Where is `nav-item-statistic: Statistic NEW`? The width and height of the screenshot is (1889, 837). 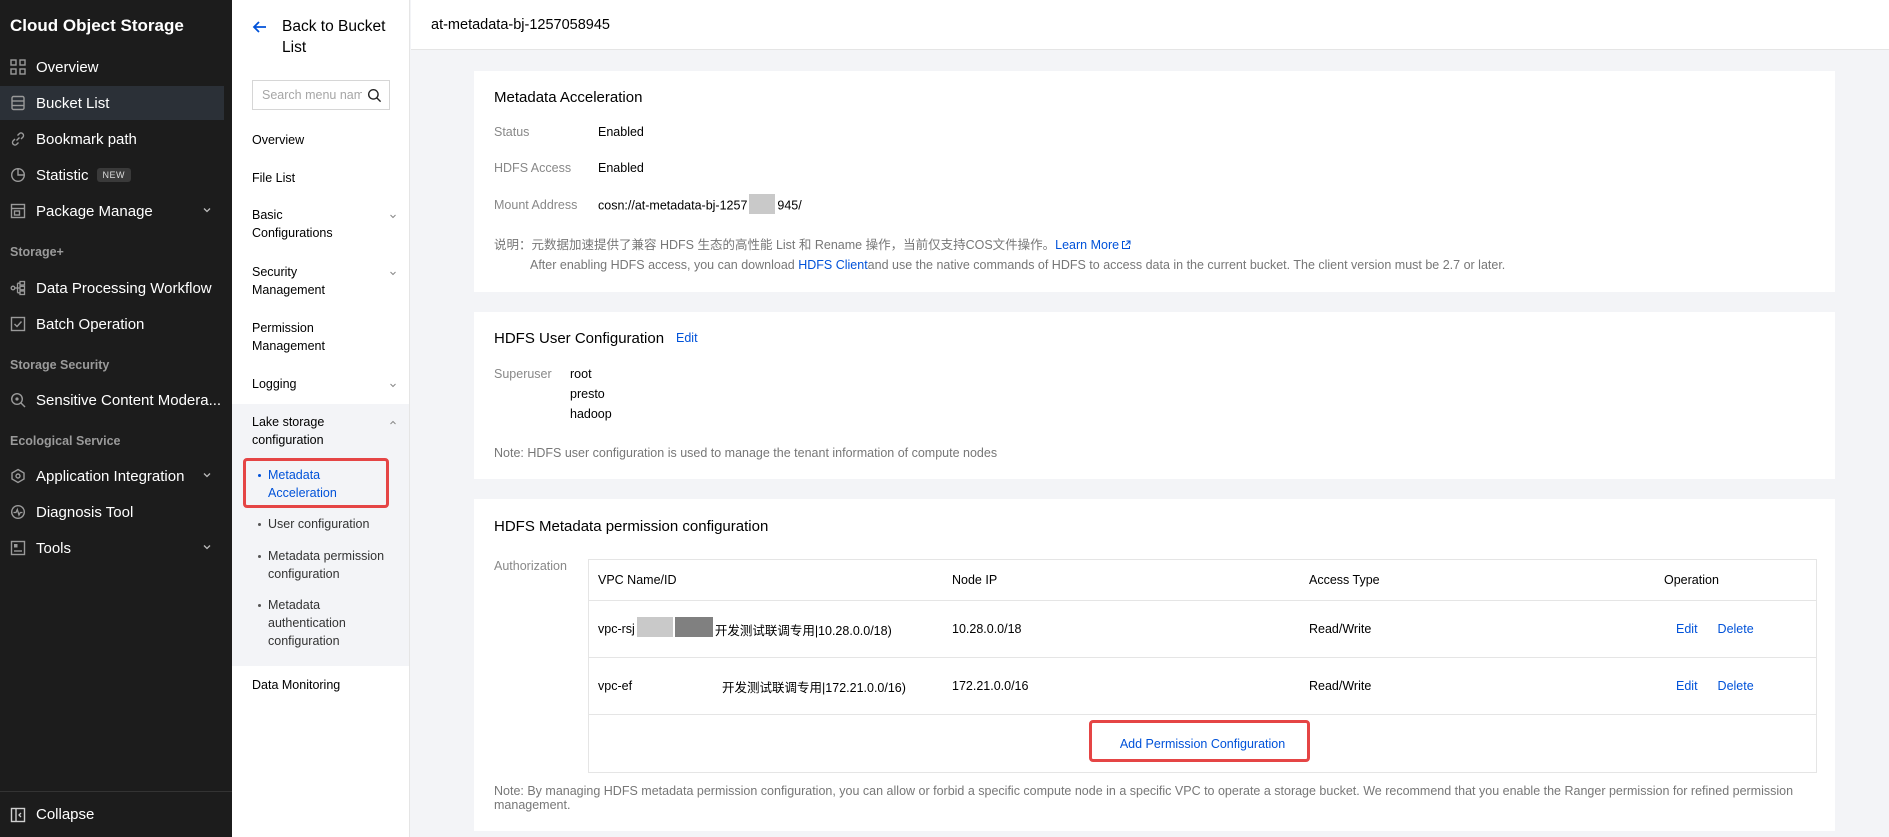 nav-item-statistic: Statistic NEW is located at coordinates (112, 175).